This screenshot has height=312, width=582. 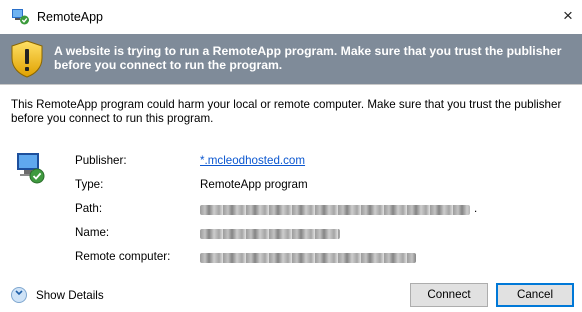 What do you see at coordinates (70, 295) in the screenshot?
I see `show-details-label: Show Details` at bounding box center [70, 295].